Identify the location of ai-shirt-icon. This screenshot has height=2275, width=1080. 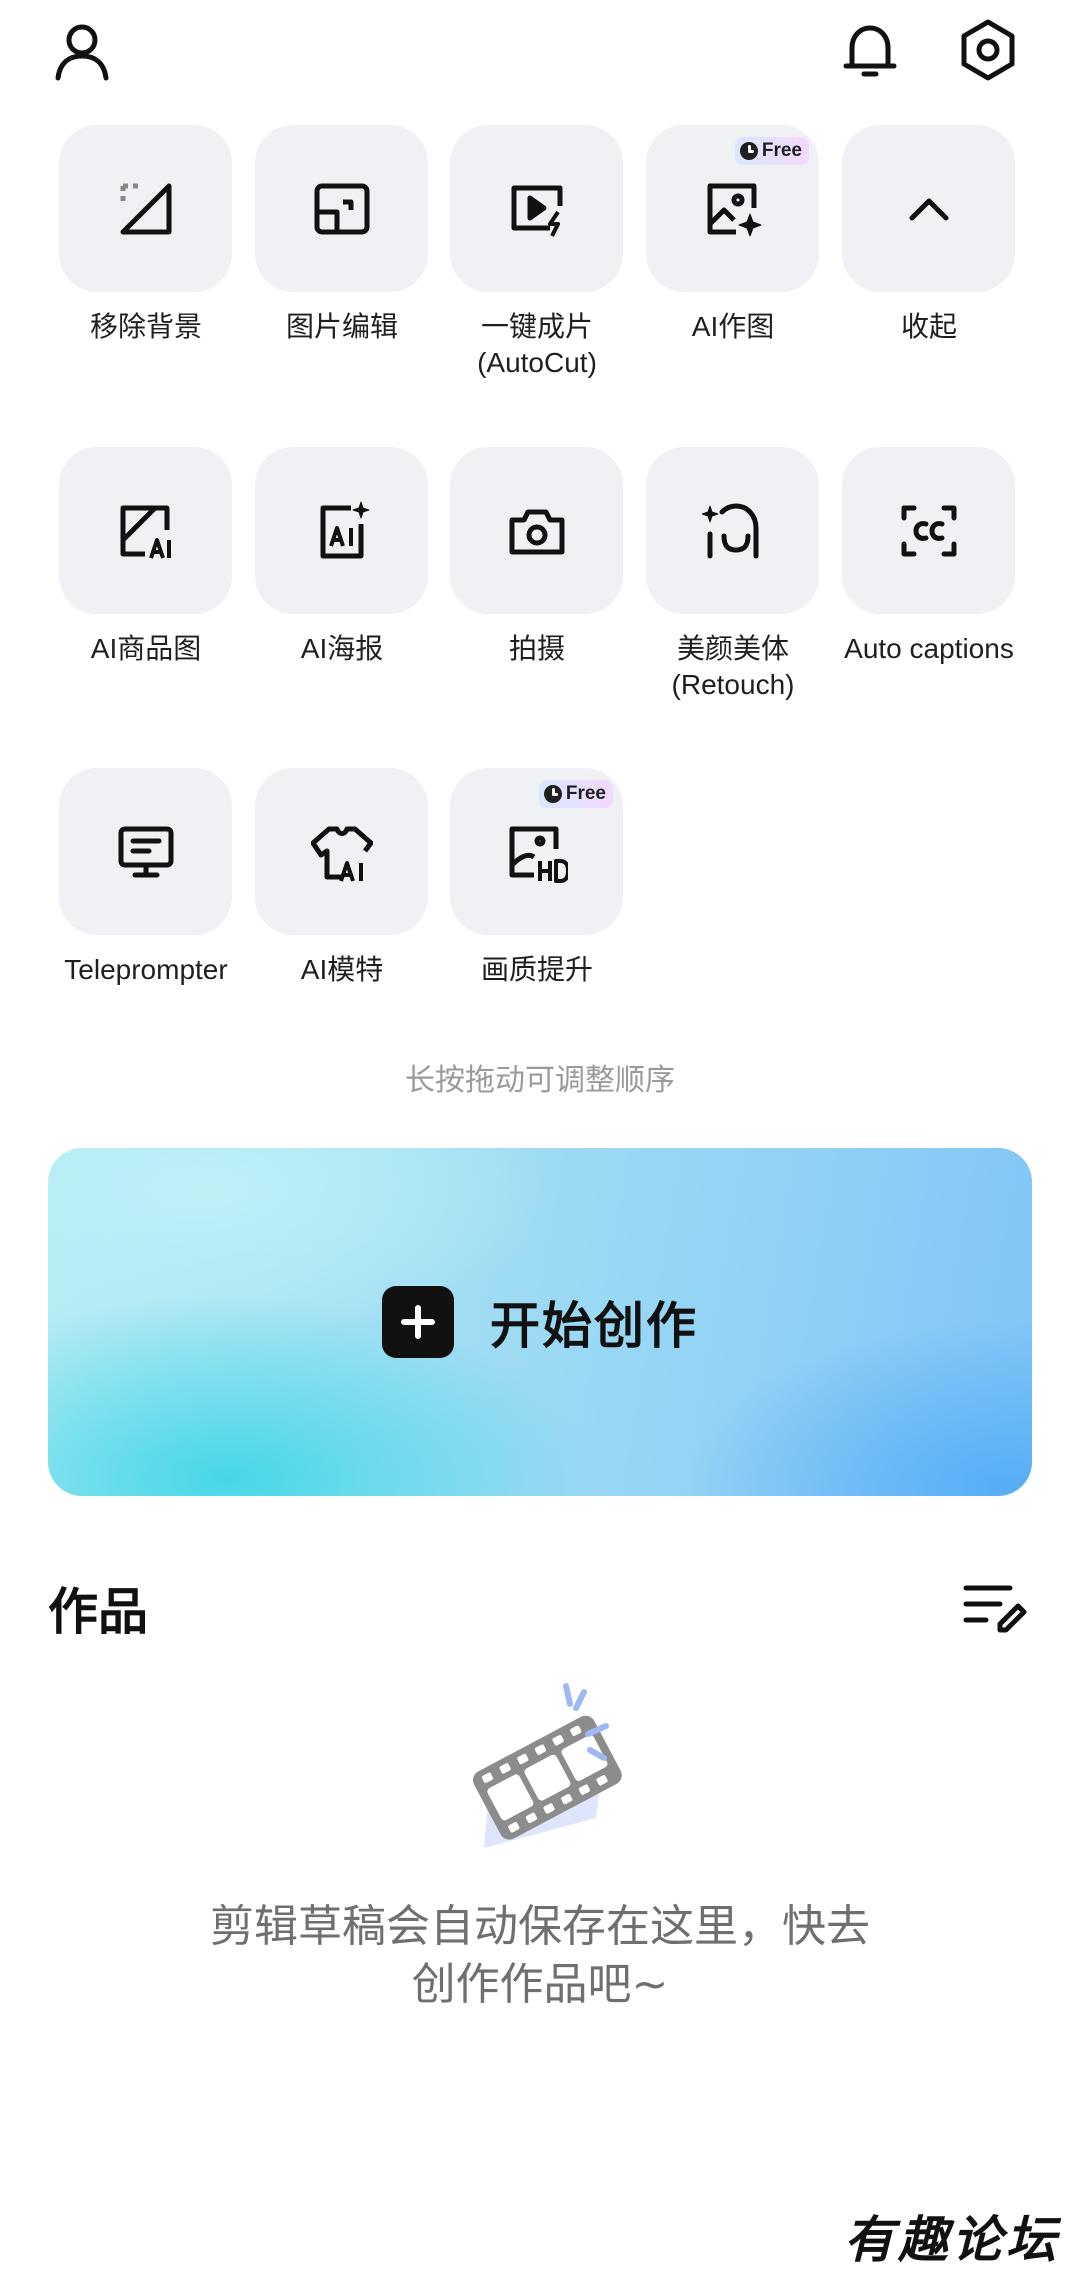
(341, 854).